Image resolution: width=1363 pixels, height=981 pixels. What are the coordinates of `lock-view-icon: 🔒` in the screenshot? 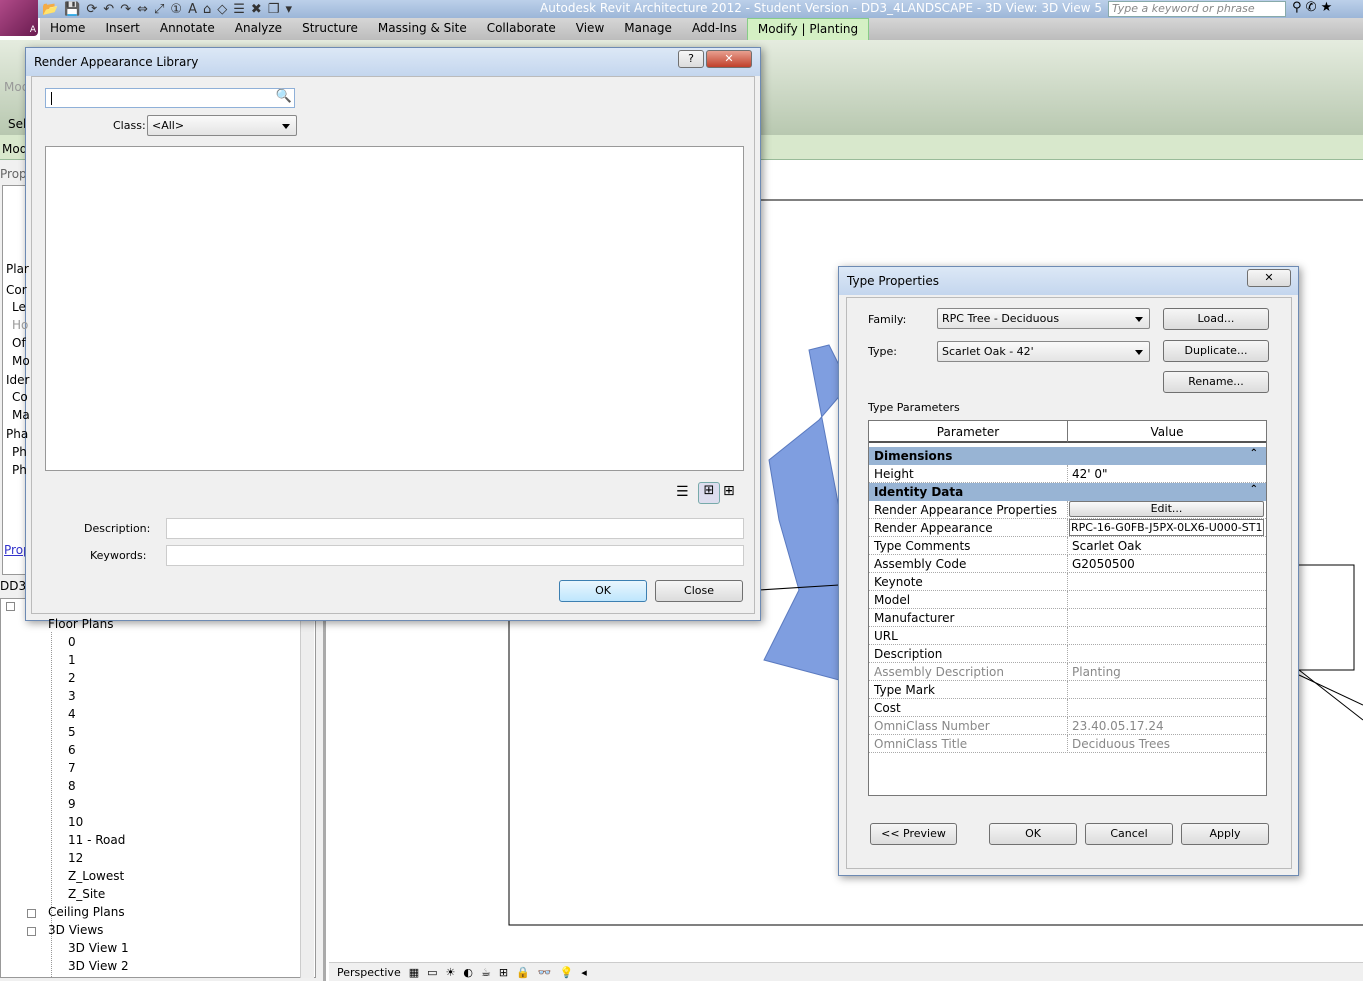 It's located at (523, 972).